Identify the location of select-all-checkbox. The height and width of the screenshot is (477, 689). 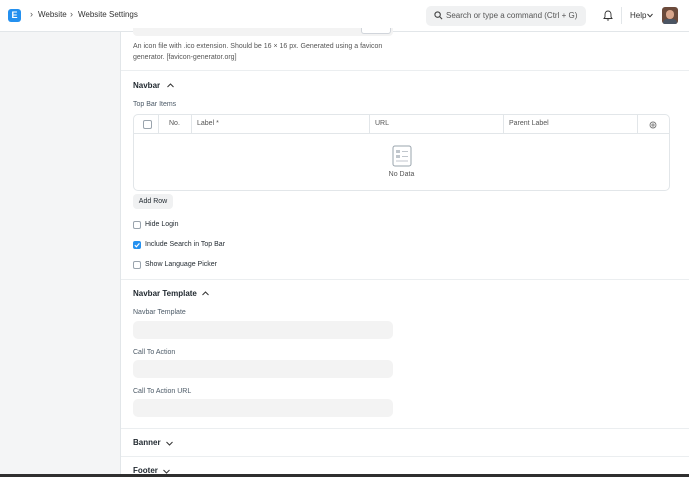
(147, 124).